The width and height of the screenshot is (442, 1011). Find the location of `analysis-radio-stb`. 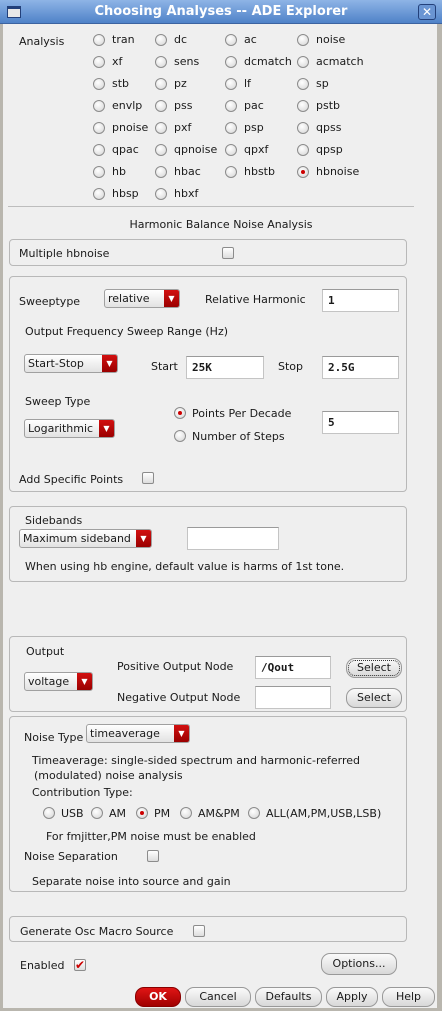

analysis-radio-stb is located at coordinates (99, 84).